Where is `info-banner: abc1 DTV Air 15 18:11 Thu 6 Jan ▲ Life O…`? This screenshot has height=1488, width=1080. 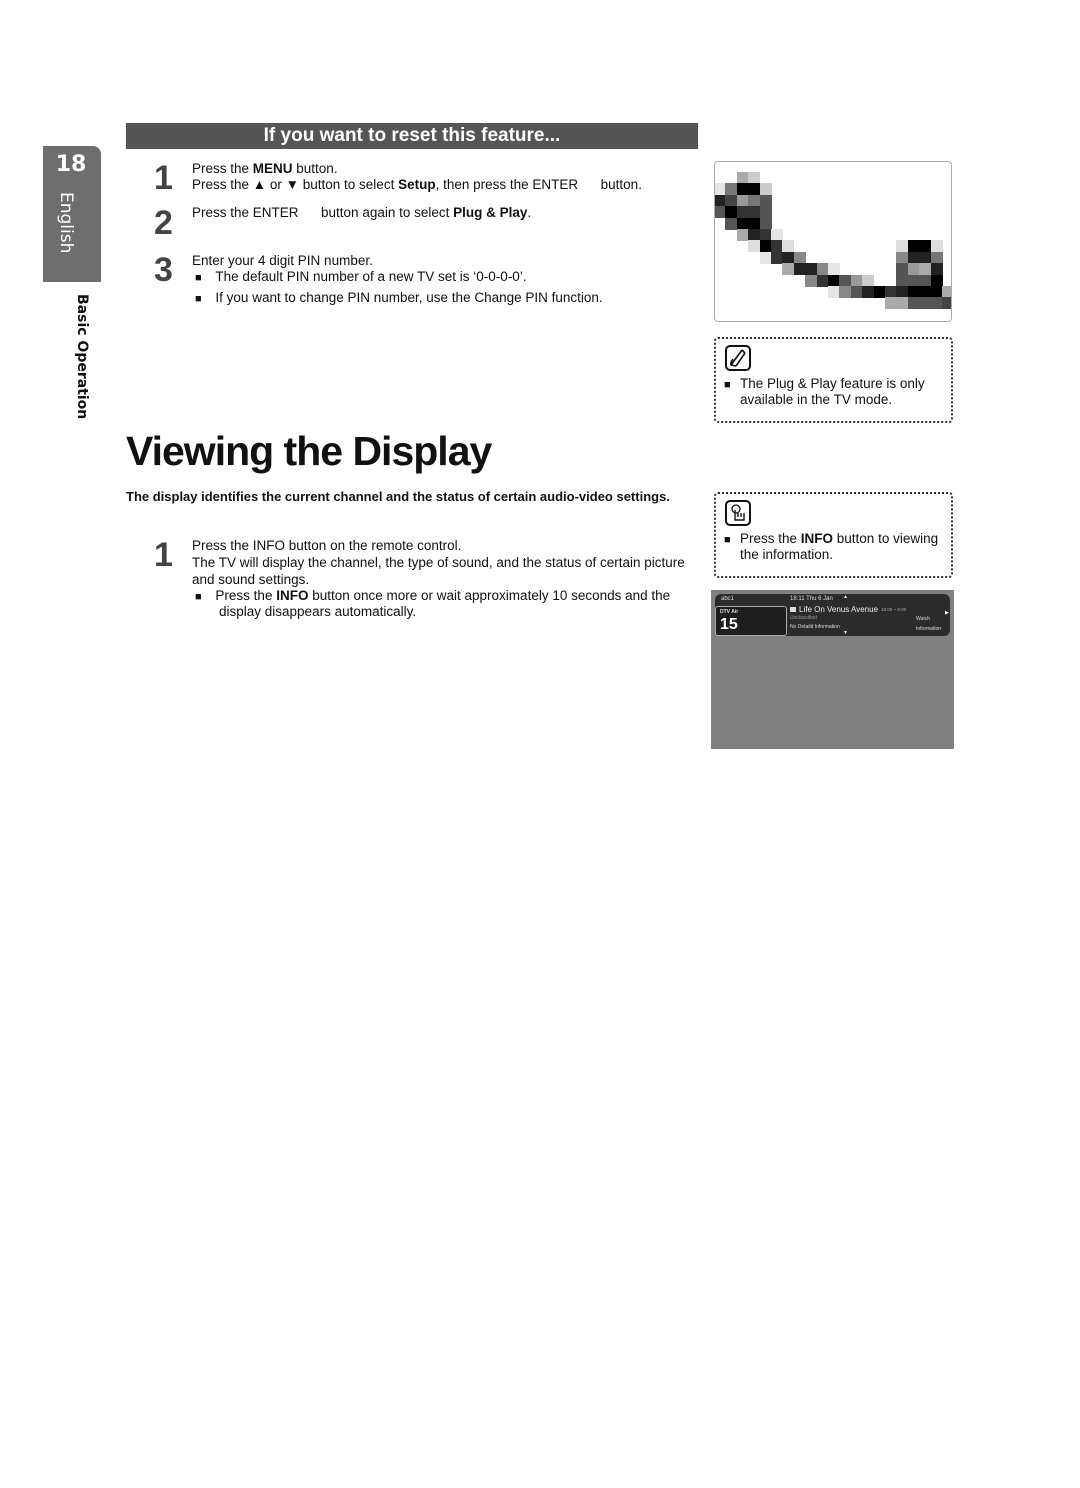
info-banner: abc1 DTV Air 15 18:11 Thu 6 Jan ▲ Life O… is located at coordinates (832, 615).